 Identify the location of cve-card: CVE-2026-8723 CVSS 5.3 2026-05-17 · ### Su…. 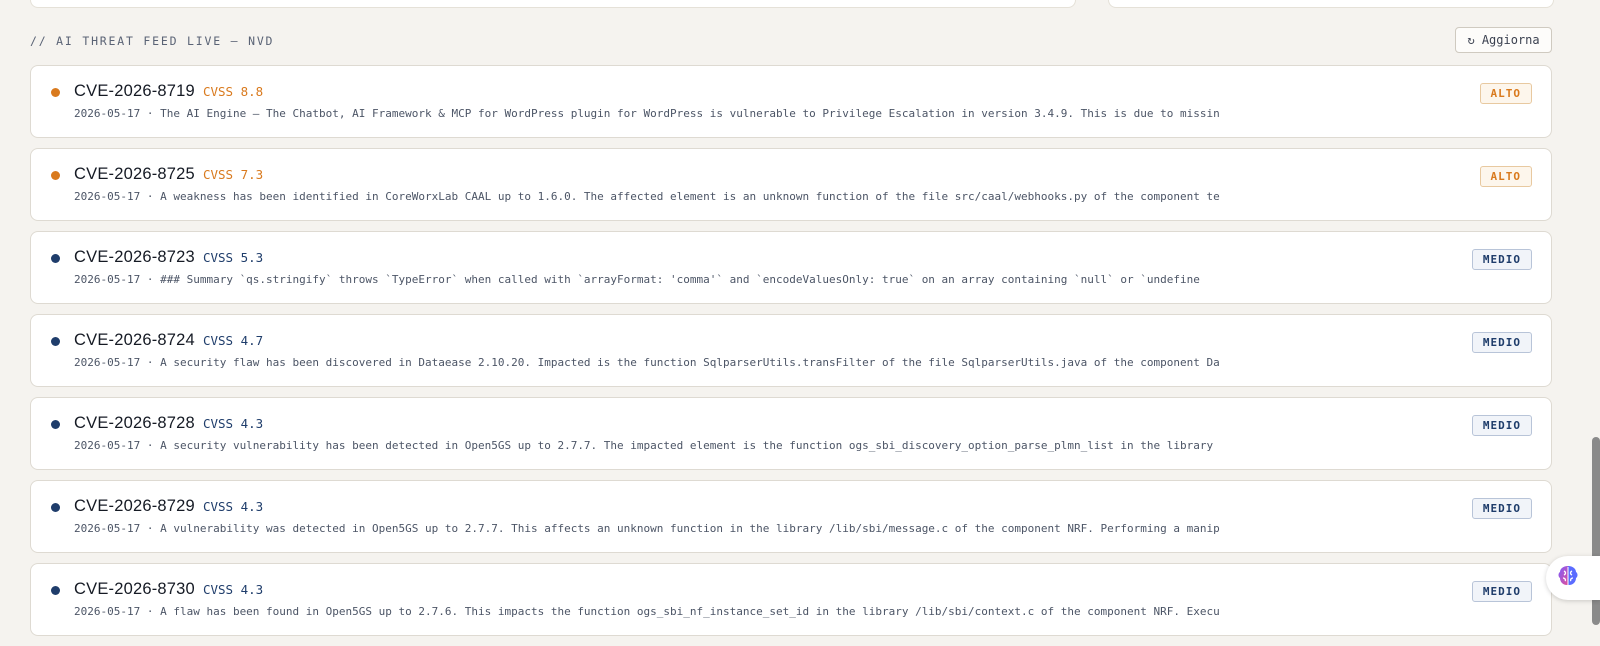
(791, 267).